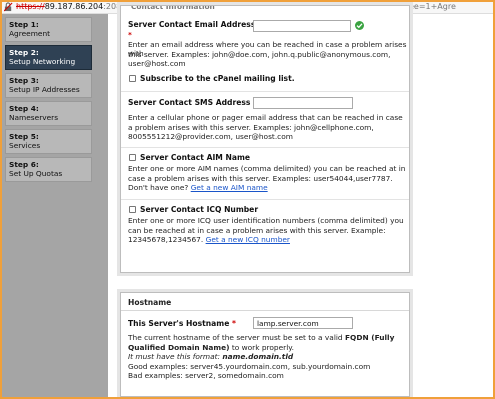 The image size is (495, 399). What do you see at coordinates (150, 302) in the screenshot?
I see `panel-title: Hostname` at bounding box center [150, 302].